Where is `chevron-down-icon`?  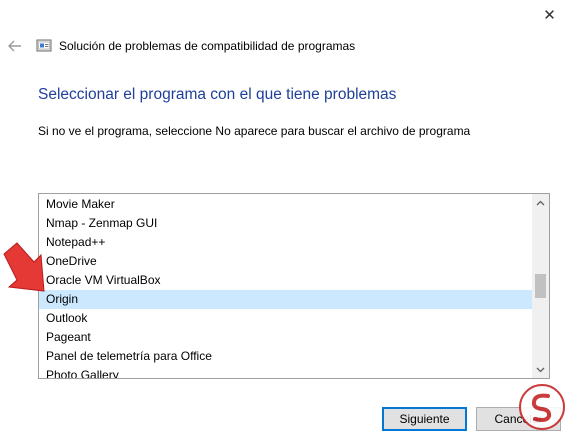 chevron-down-icon is located at coordinates (540, 369).